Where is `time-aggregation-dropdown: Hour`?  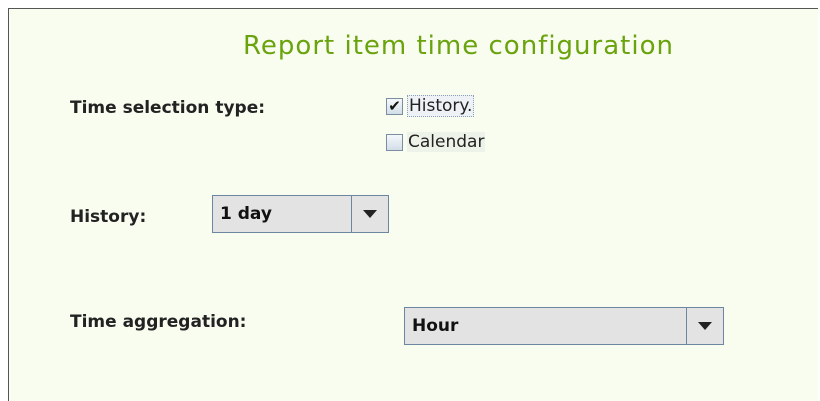
time-aggregation-dropdown: Hour is located at coordinates (564, 326).